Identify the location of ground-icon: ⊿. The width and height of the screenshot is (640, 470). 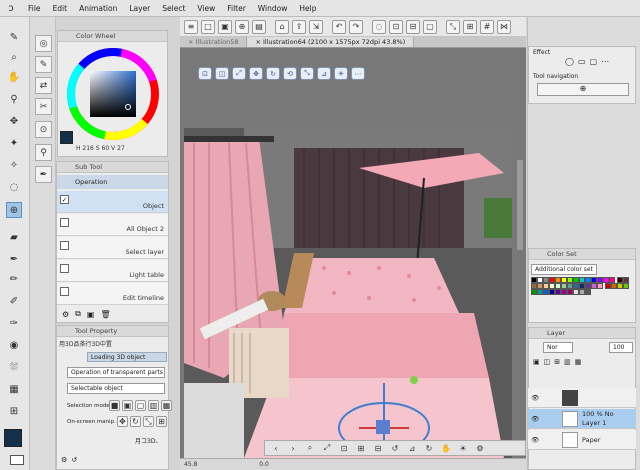
(412, 448).